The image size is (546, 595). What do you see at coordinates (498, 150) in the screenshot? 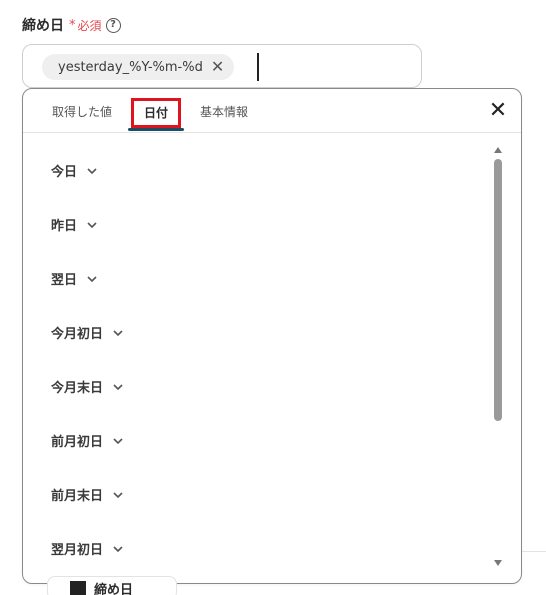
I see `scroll-up-arrow-icon` at bounding box center [498, 150].